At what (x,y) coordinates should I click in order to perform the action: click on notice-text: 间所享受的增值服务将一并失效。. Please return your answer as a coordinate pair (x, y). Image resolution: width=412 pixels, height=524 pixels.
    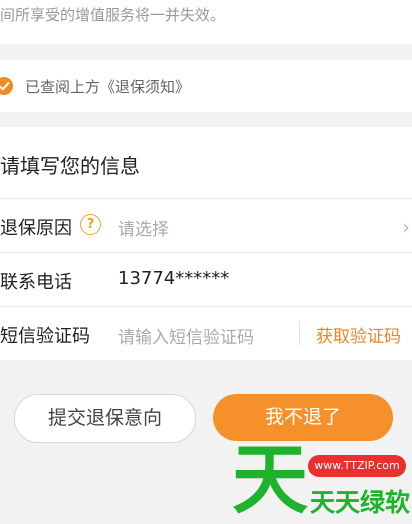
    Looking at the image, I should click on (113, 15).